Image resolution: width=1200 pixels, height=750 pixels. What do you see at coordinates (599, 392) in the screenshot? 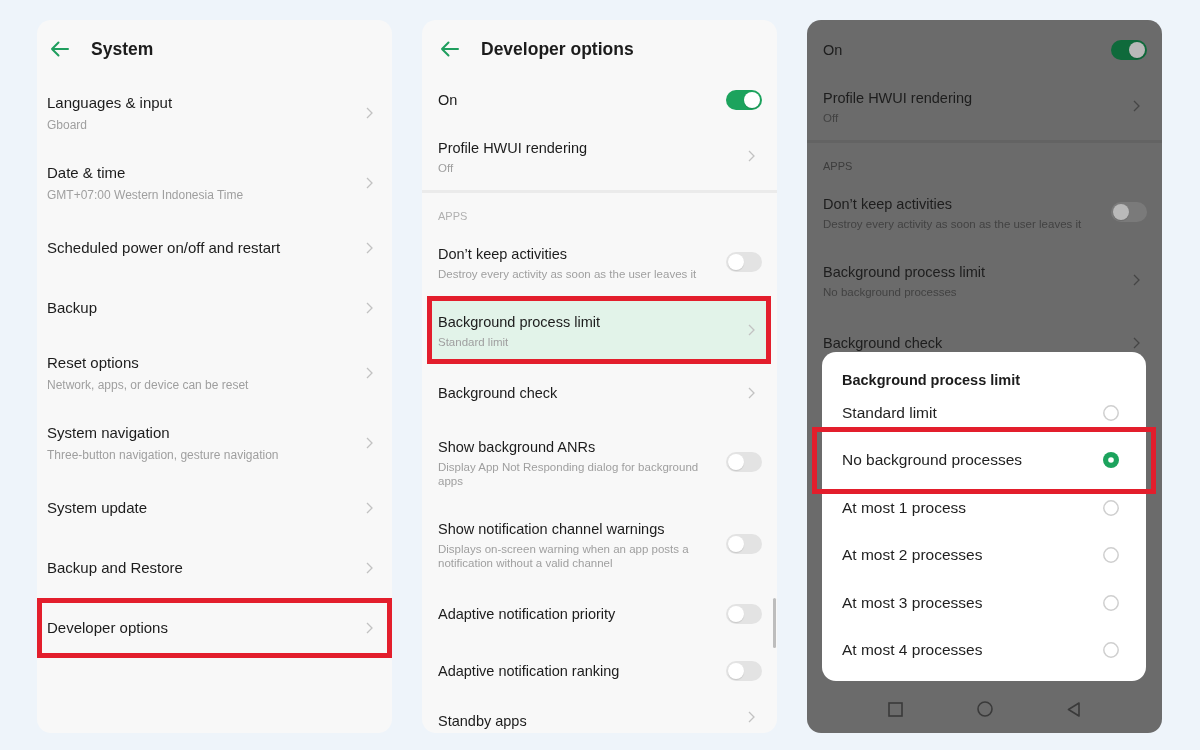
I see `settings-item: Background check` at bounding box center [599, 392].